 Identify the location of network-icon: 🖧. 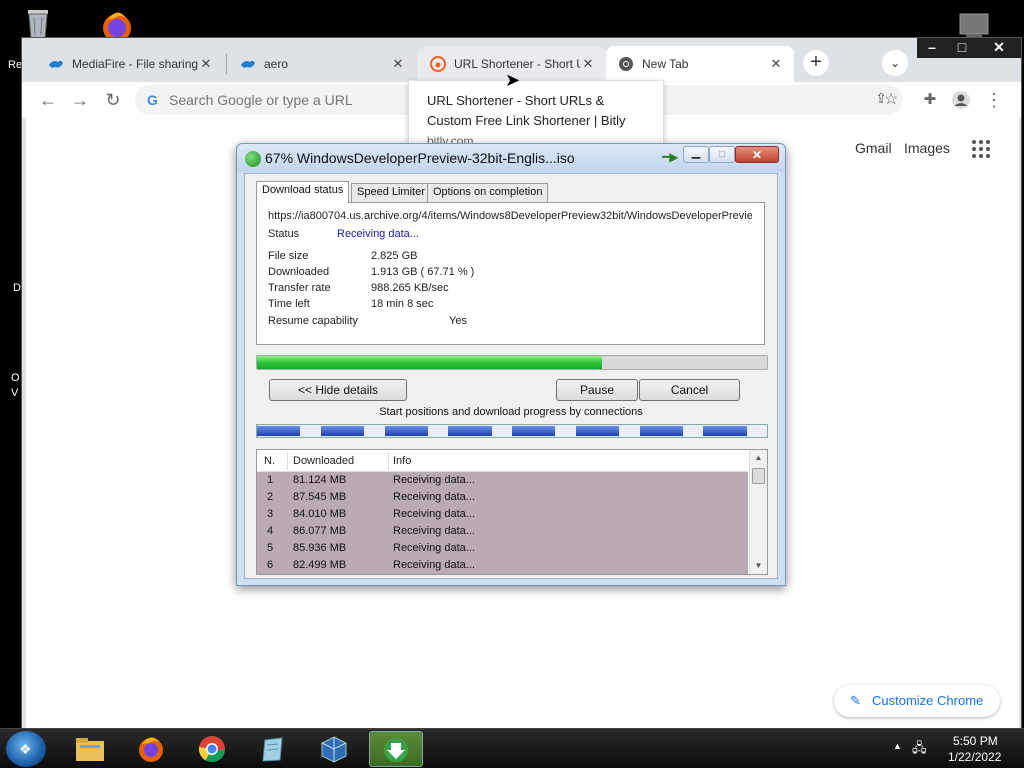
(919, 750).